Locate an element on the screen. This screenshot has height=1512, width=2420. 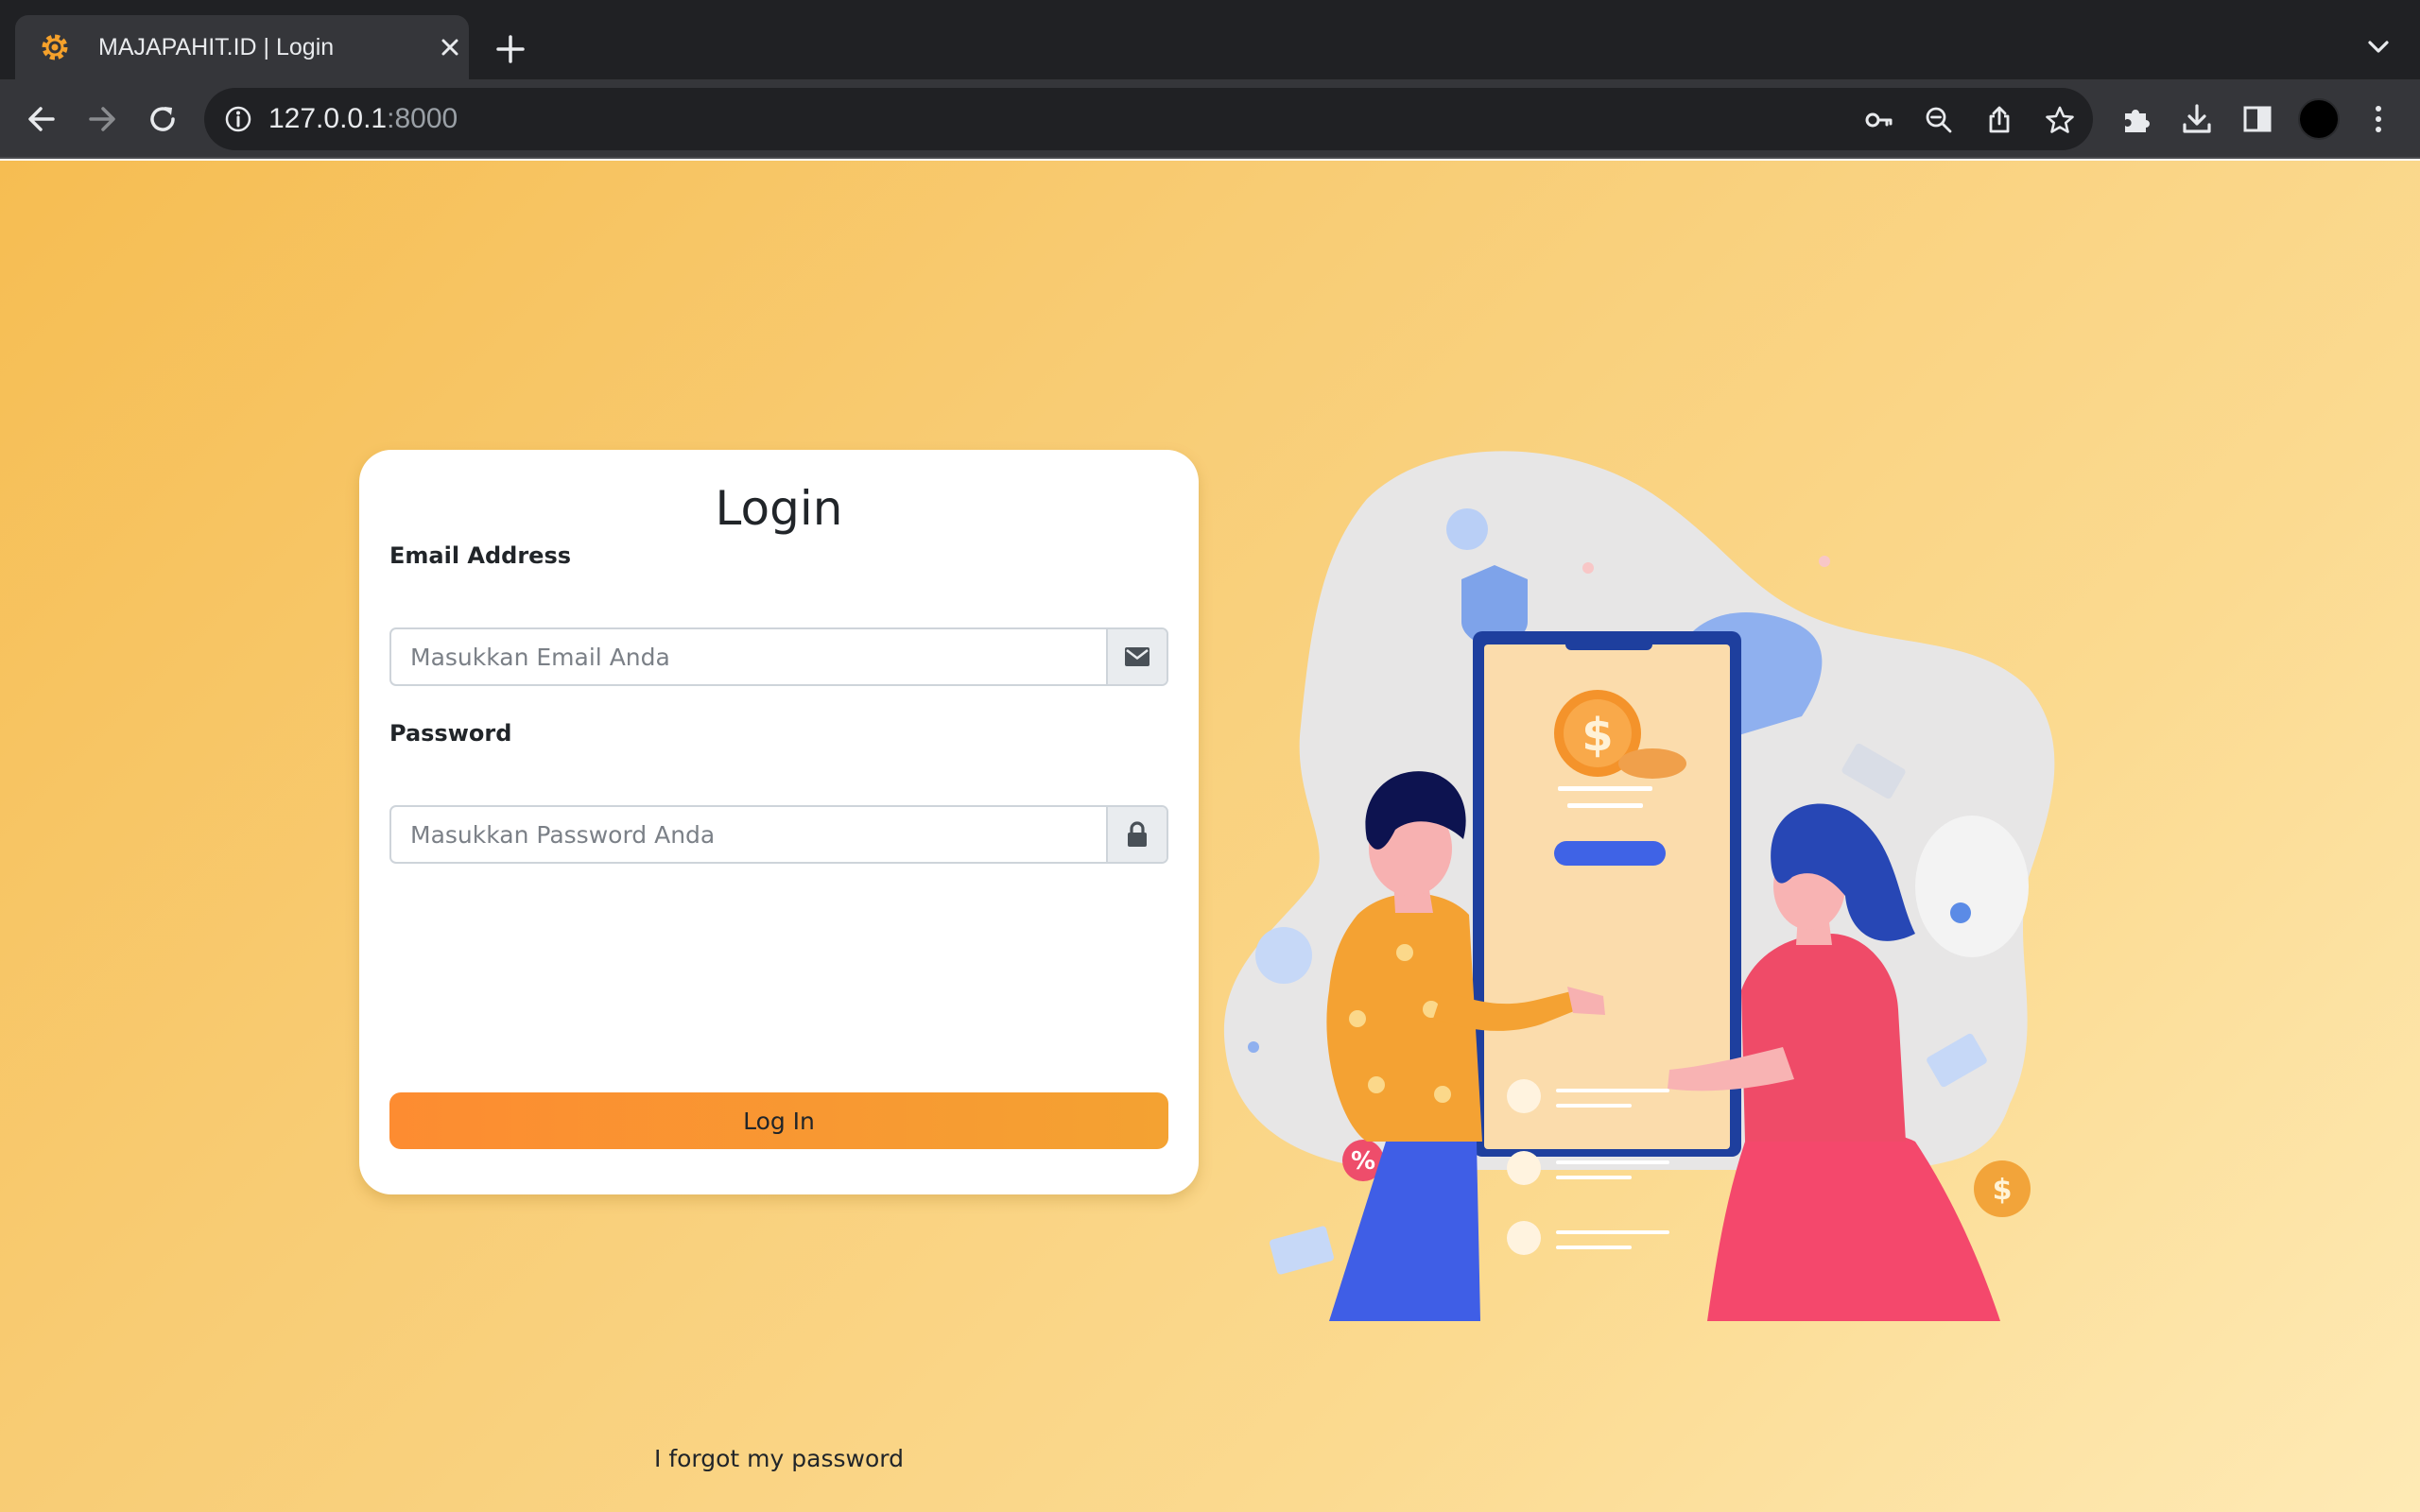
browser-chrome: MAJAPAHIT.ID | Login 127.0.0.1:8000 is located at coordinates (1210, 79).